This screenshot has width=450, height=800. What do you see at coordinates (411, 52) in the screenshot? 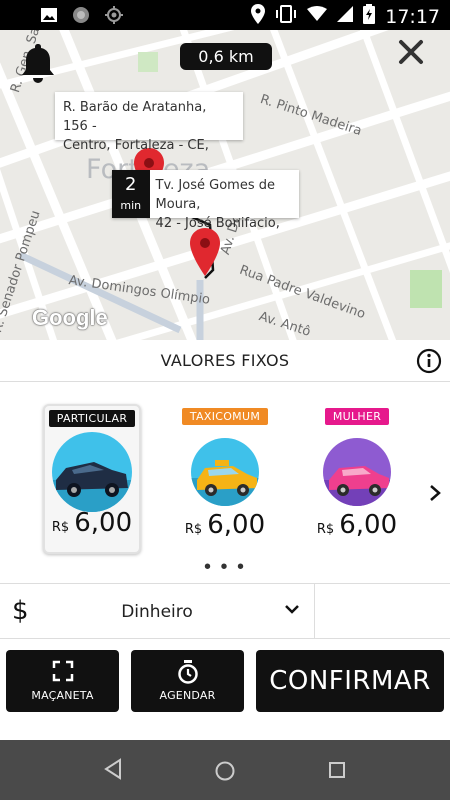
I see `close-icon` at bounding box center [411, 52].